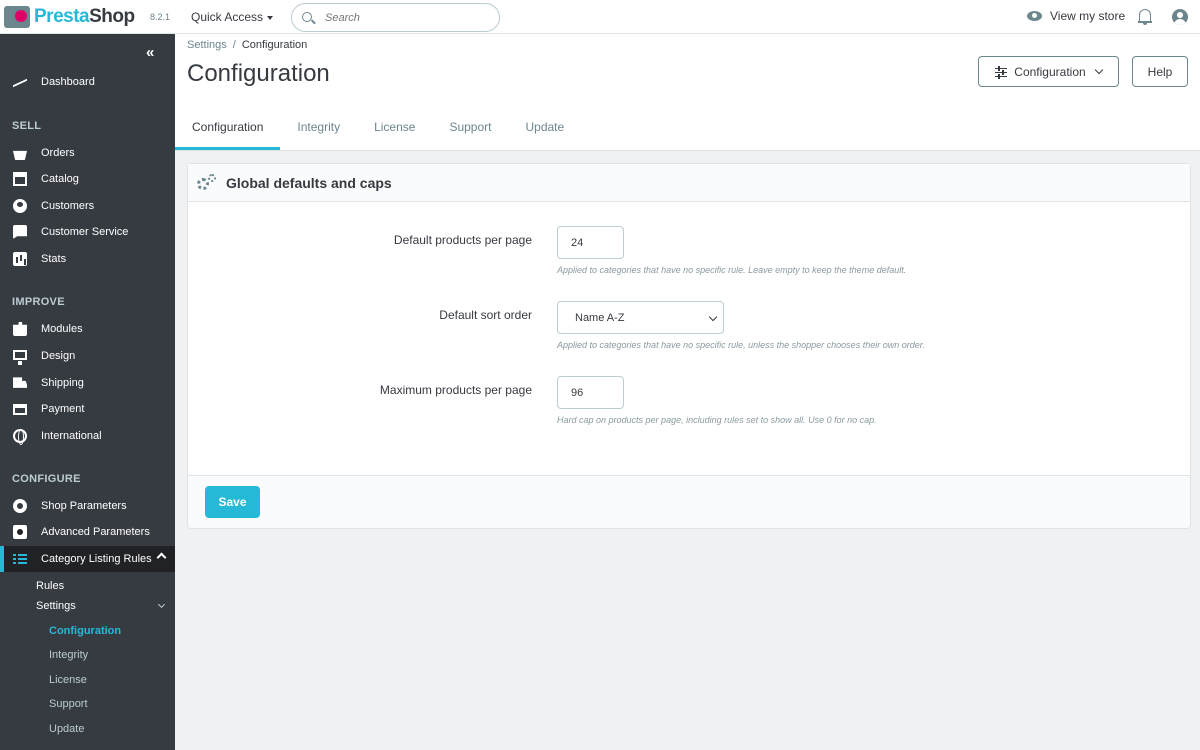 This screenshot has height=750, width=1200. I want to click on sub-item-support: Support, so click(68, 704).